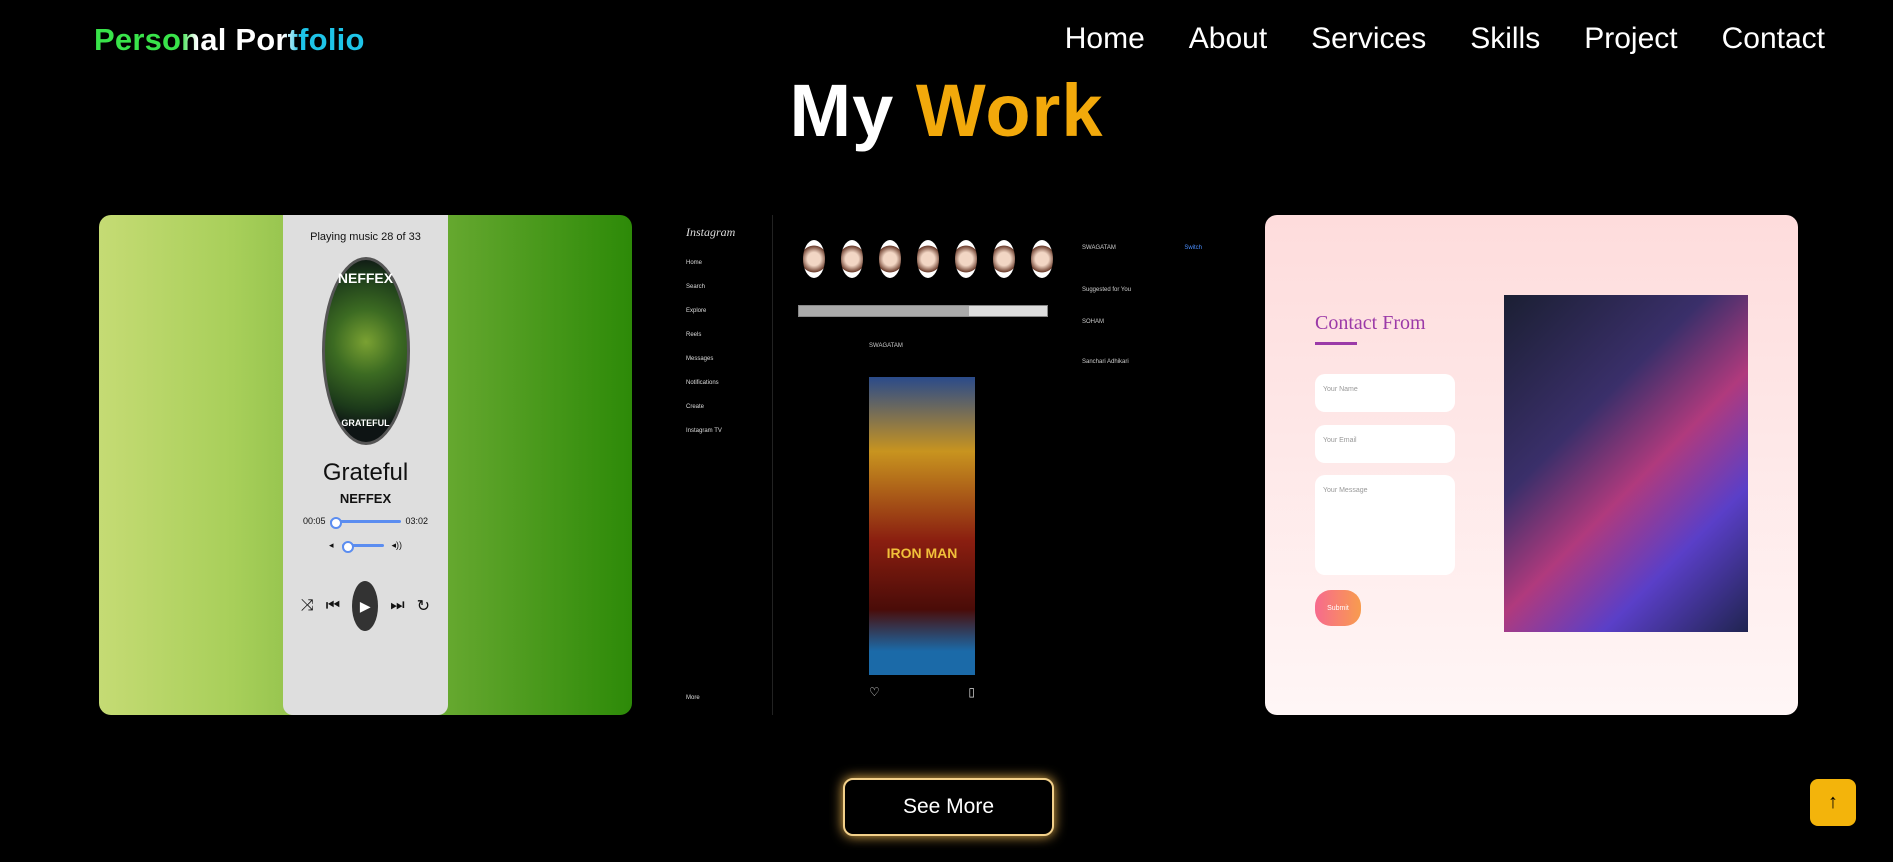 The image size is (1893, 862). Describe the element at coordinates (1370, 323) in the screenshot. I see `contact-title: Contact From` at that location.